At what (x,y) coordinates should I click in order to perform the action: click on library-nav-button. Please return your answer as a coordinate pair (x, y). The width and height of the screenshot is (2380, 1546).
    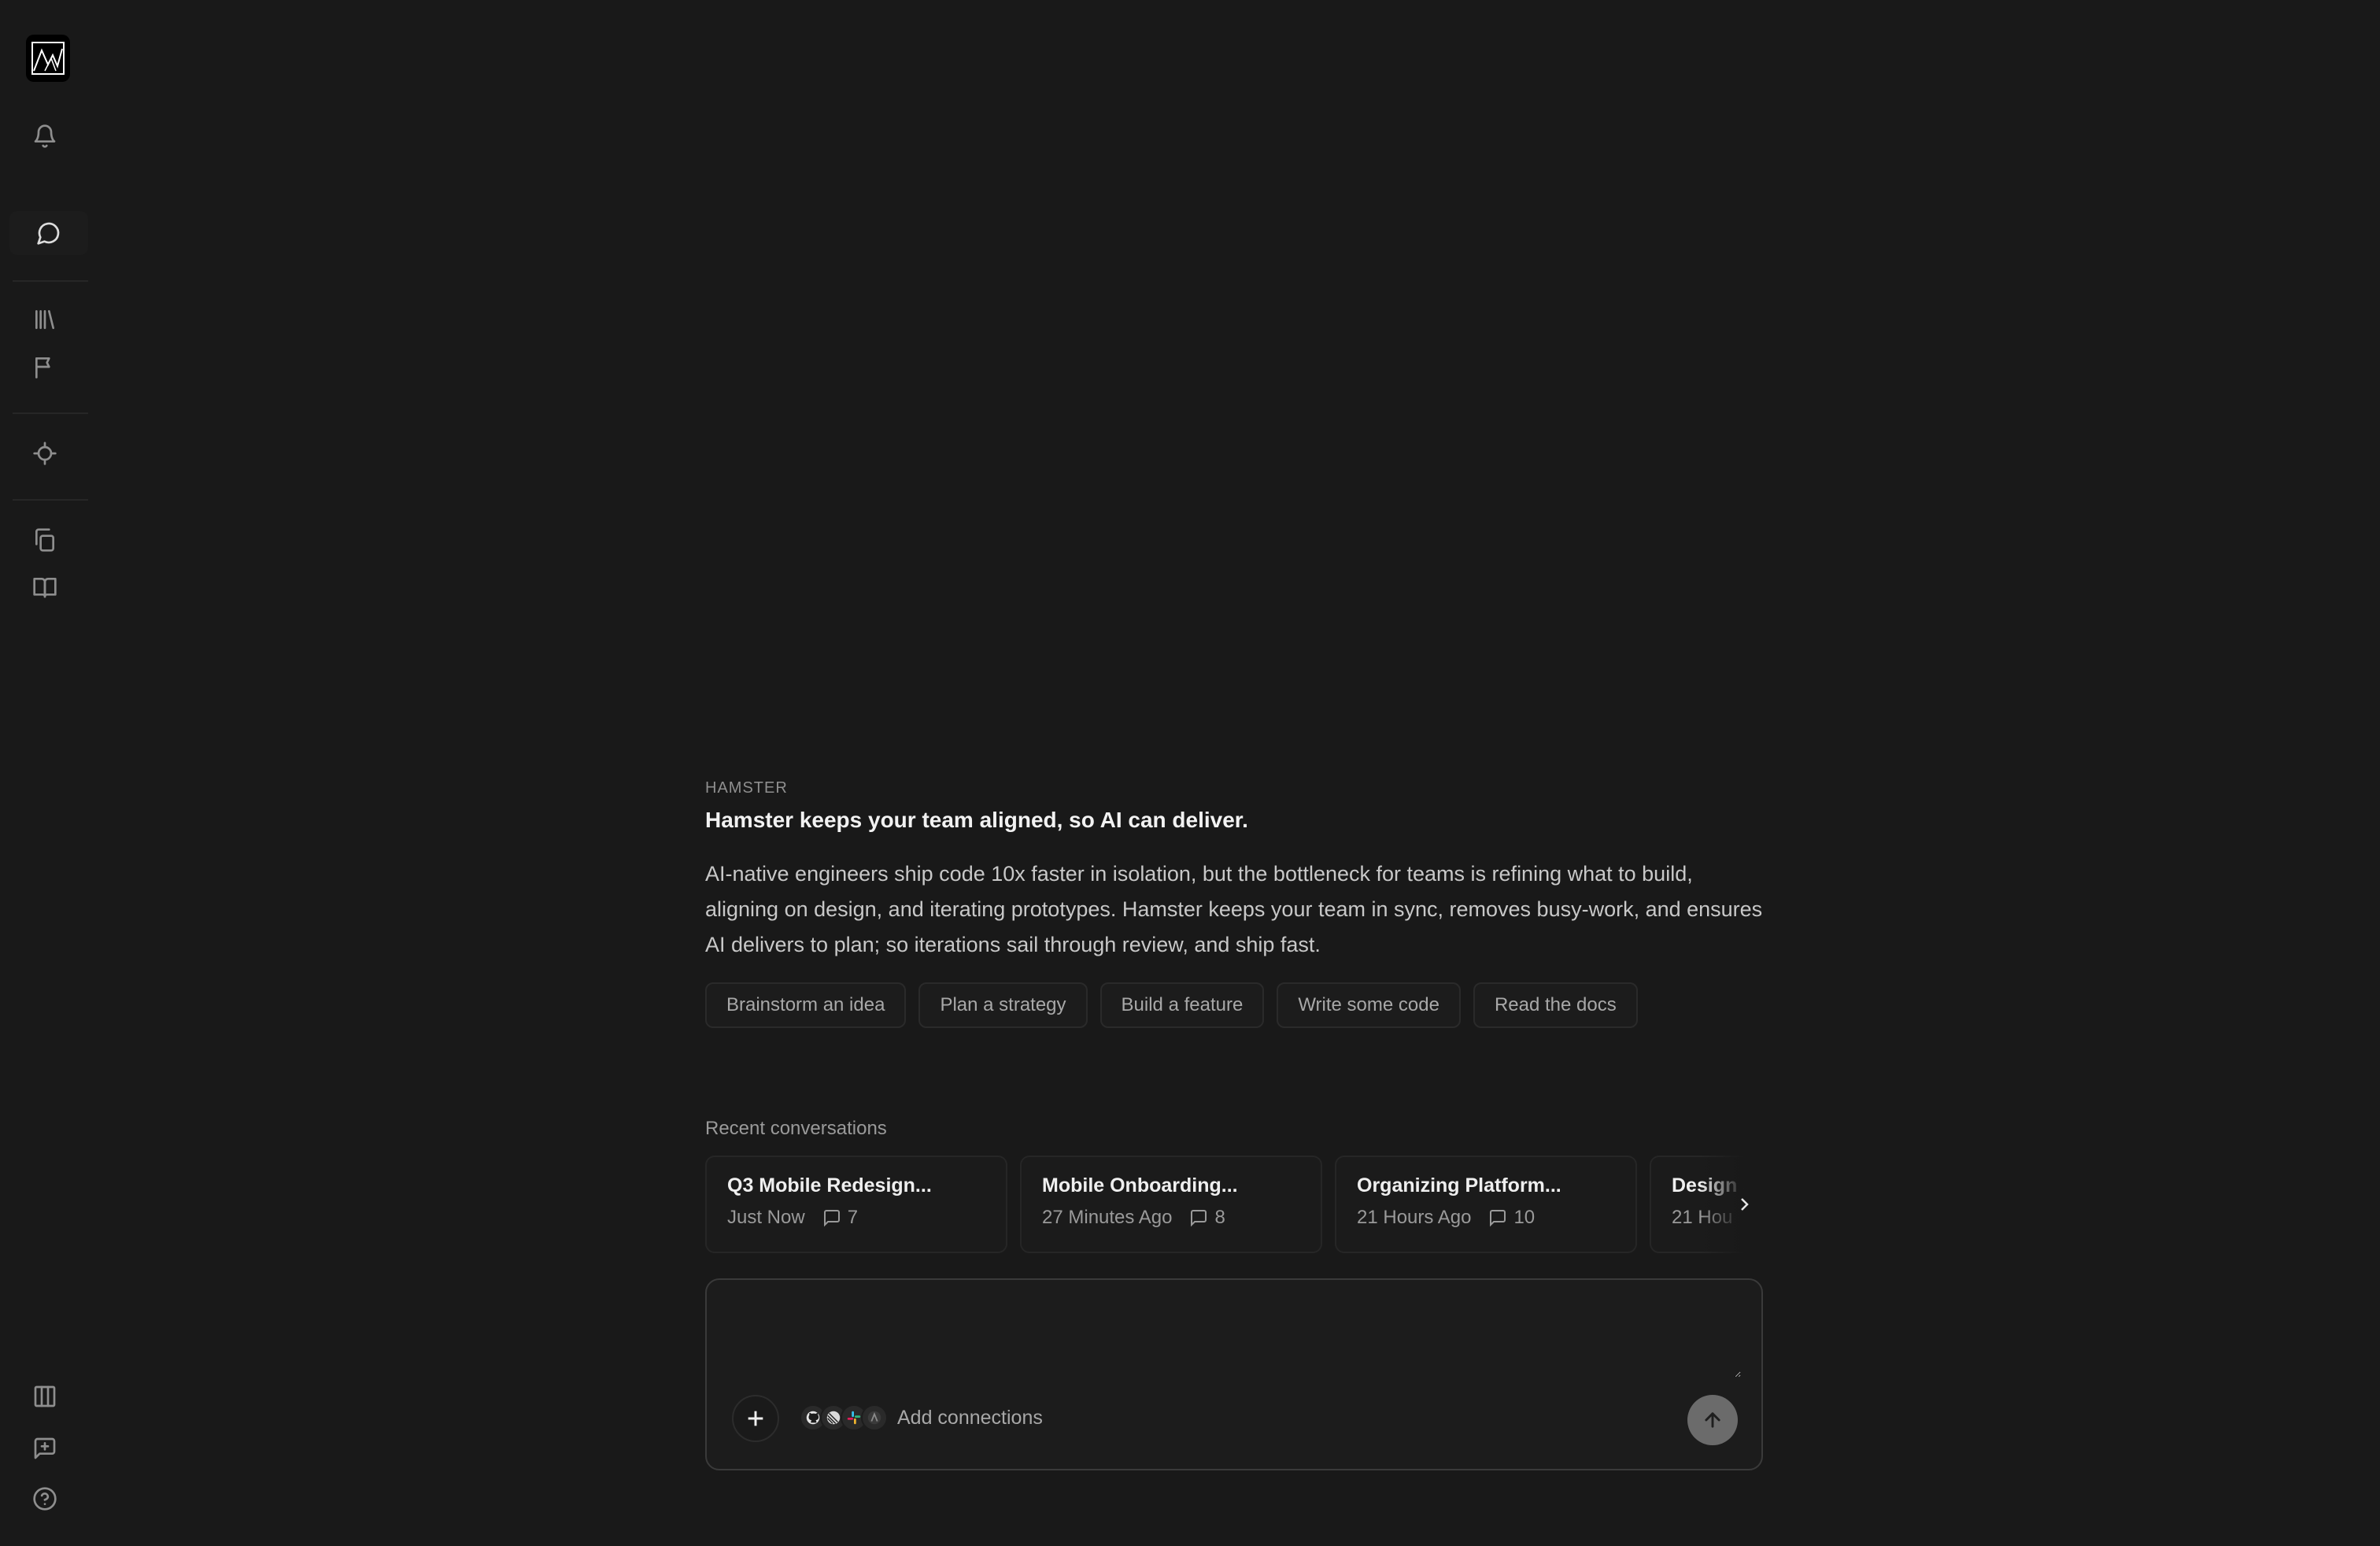
    Looking at the image, I should click on (45, 320).